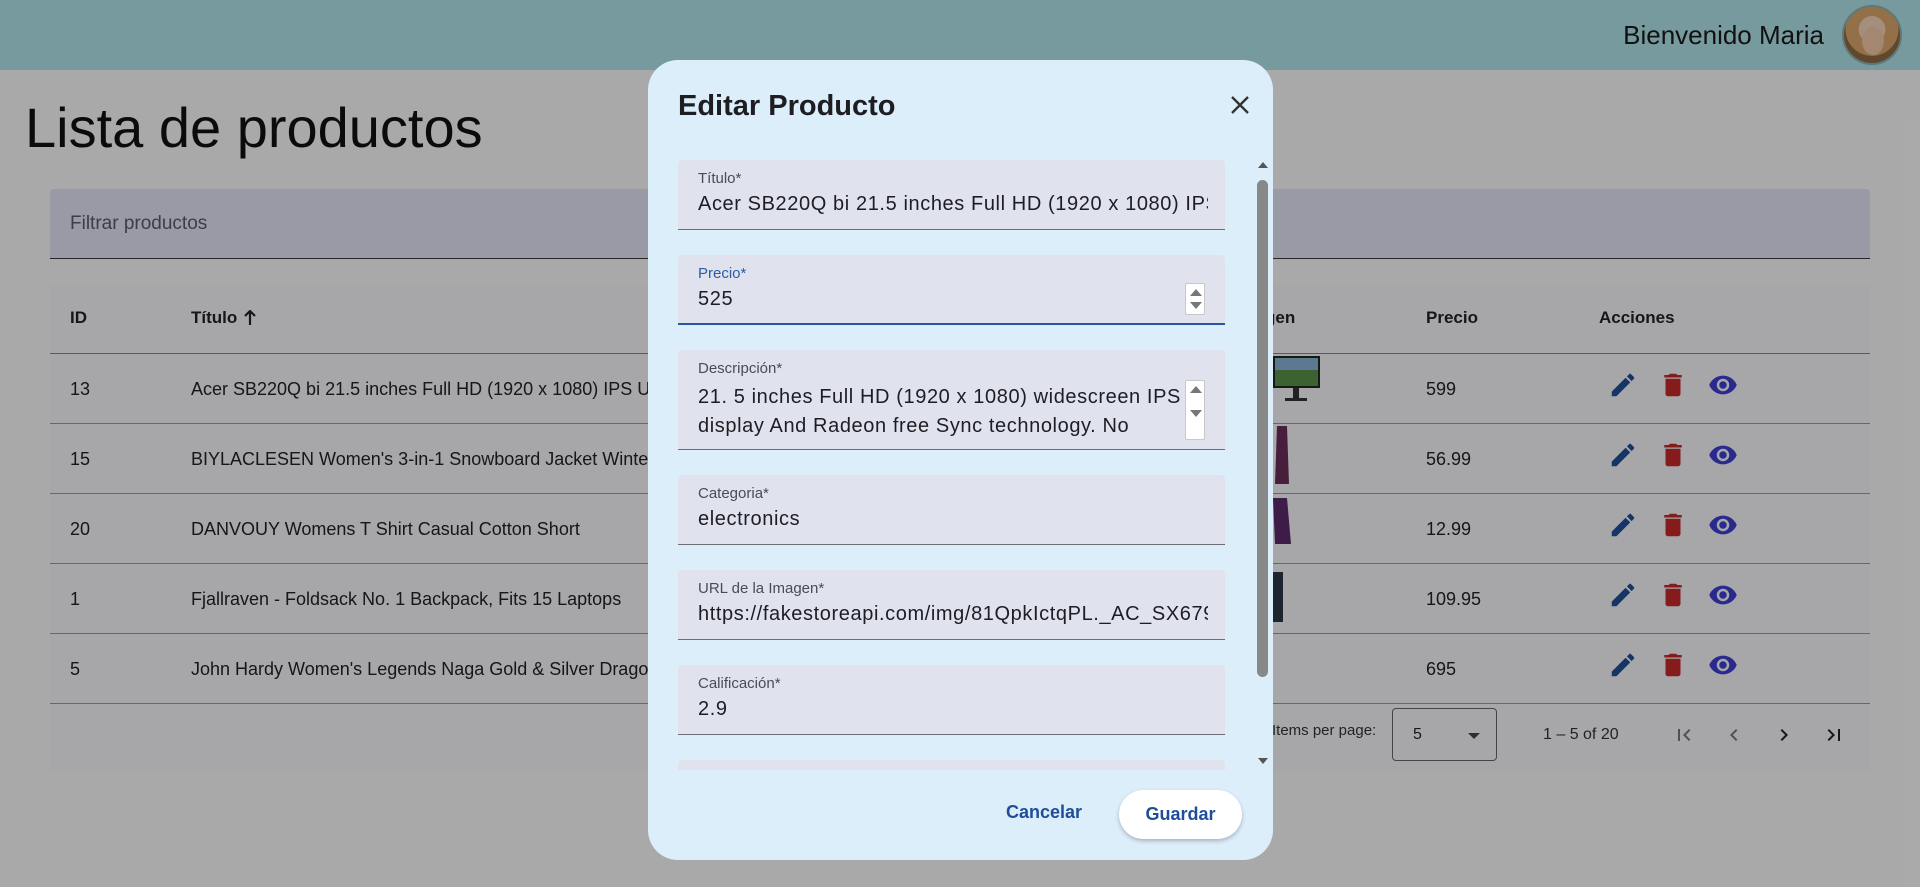  Describe the element at coordinates (1196, 413) in the screenshot. I see `scroll-down-icon` at that location.